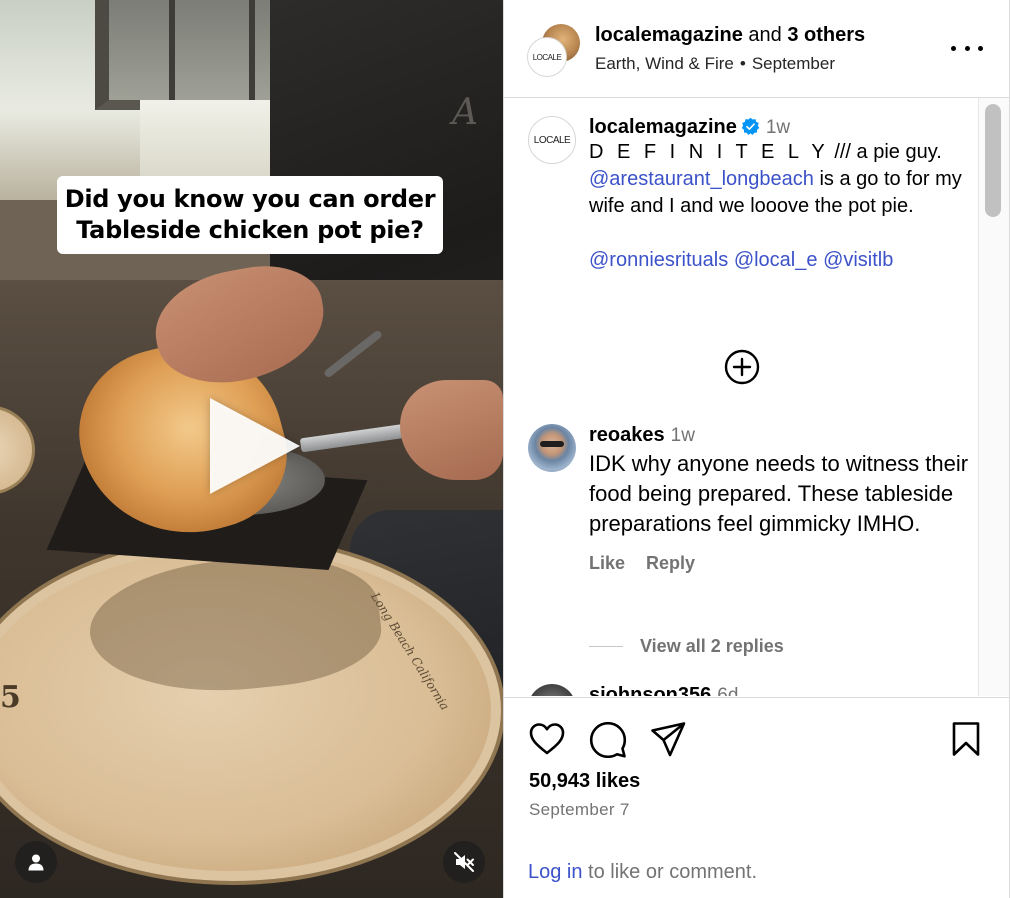  I want to click on more-options-button, so click(967, 48).